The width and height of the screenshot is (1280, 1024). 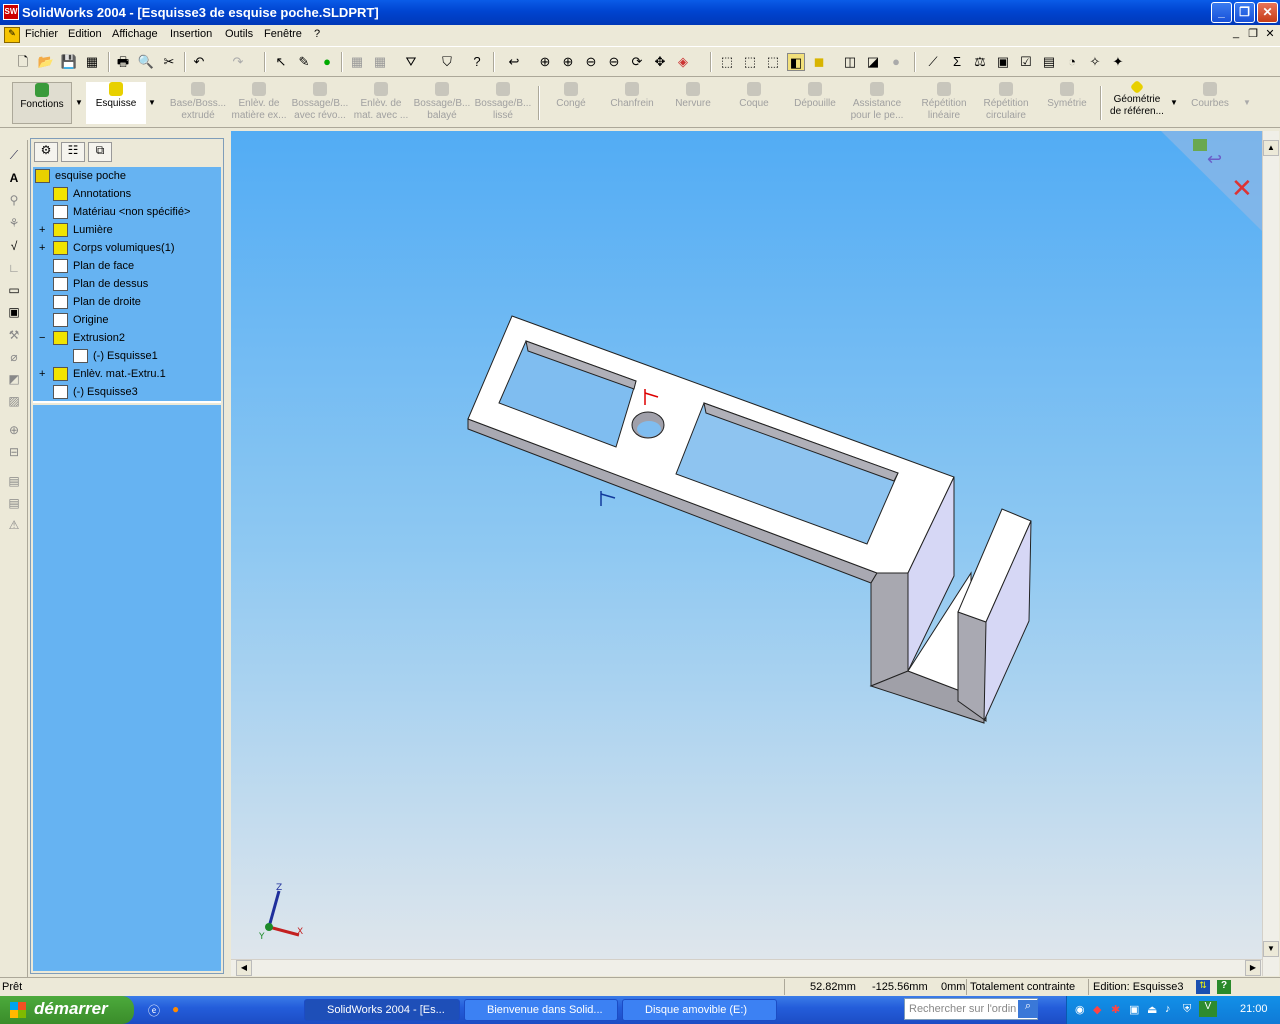 What do you see at coordinates (873, 62) in the screenshot?
I see `perspective-icon: ◪` at bounding box center [873, 62].